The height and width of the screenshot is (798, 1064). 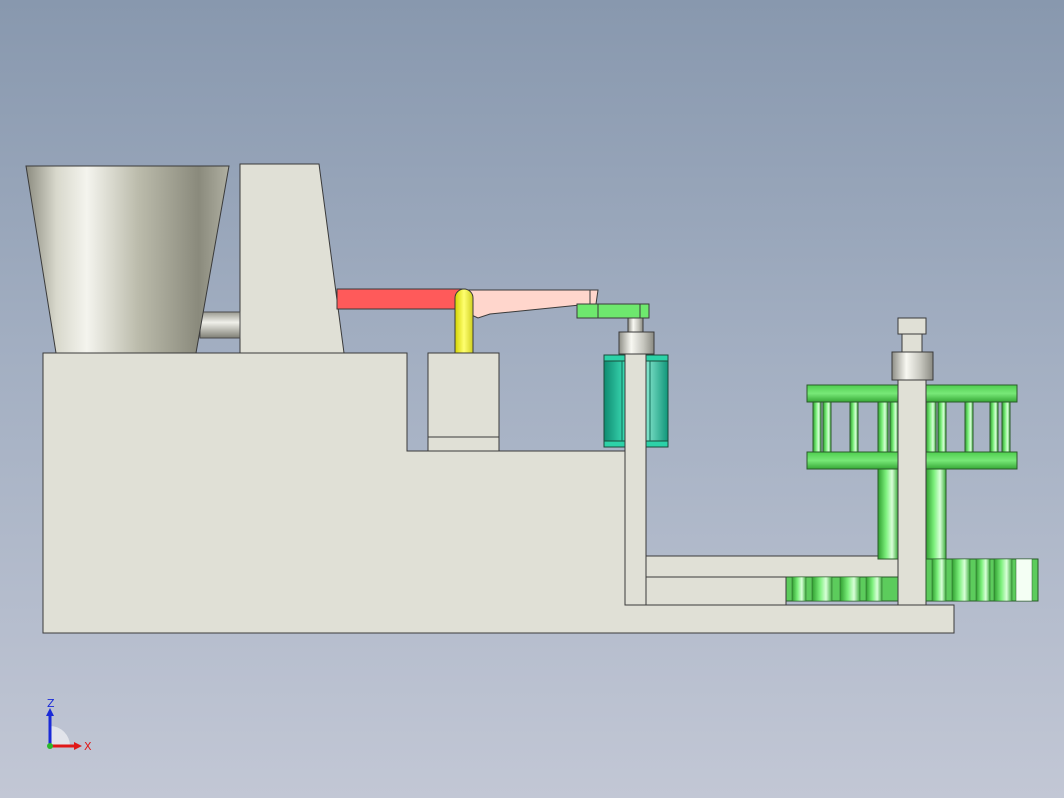 What do you see at coordinates (88, 746) in the screenshot?
I see `x-axis-label: X` at bounding box center [88, 746].